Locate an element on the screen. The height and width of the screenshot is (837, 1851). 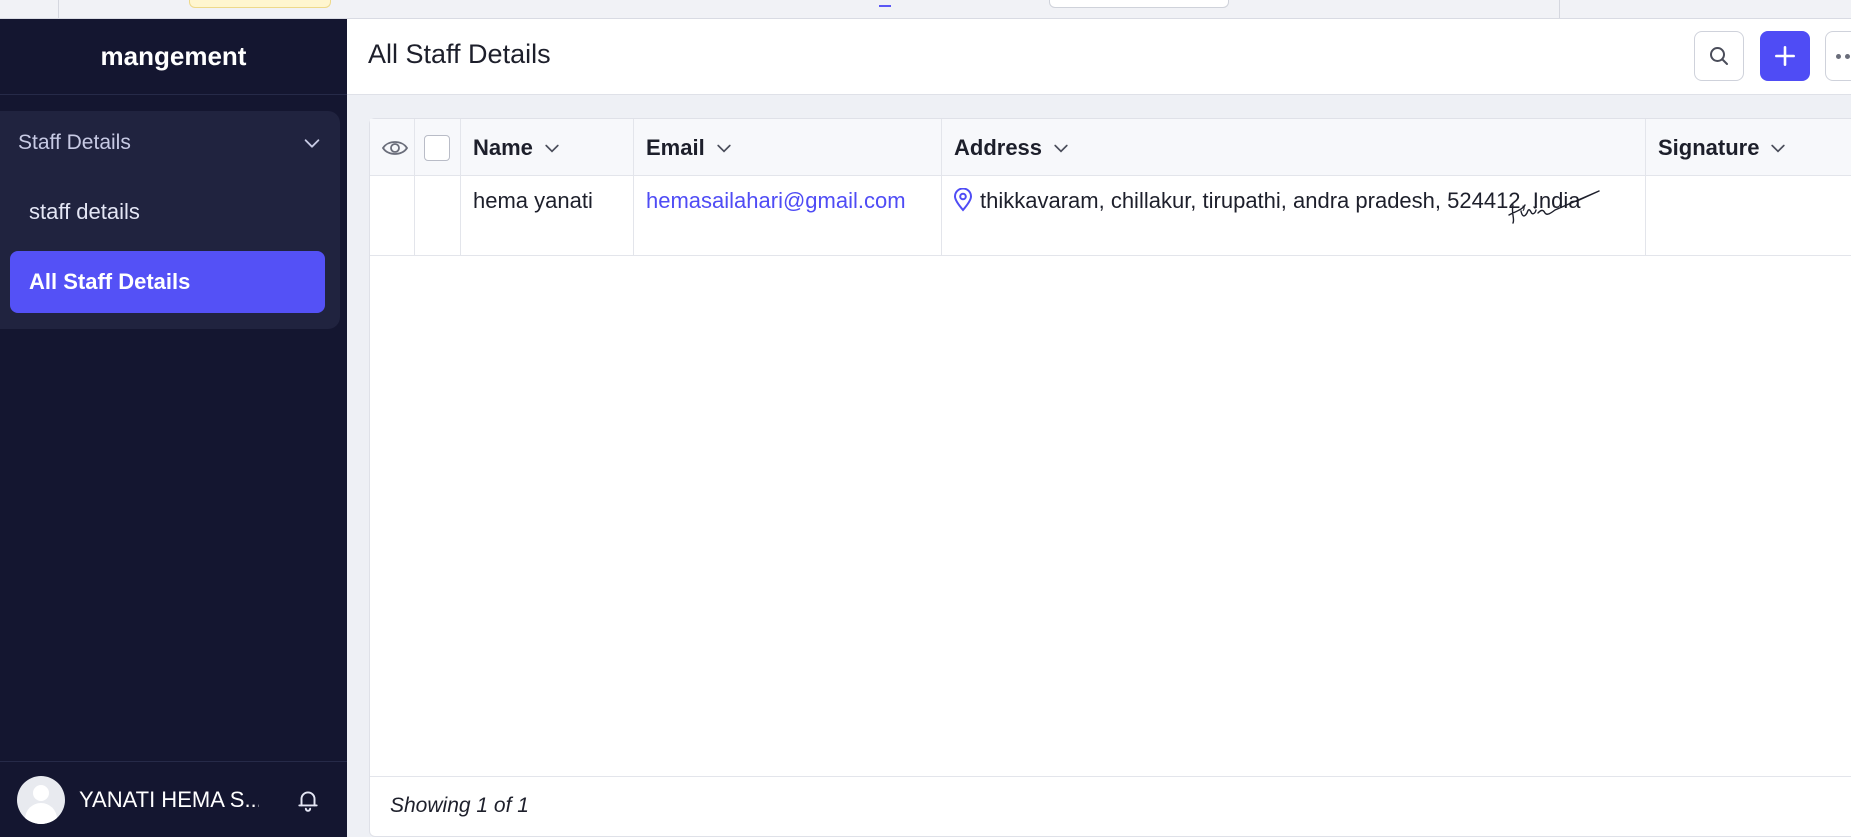
sidebar-item-label: All Staff Details is located at coordinates (110, 281).